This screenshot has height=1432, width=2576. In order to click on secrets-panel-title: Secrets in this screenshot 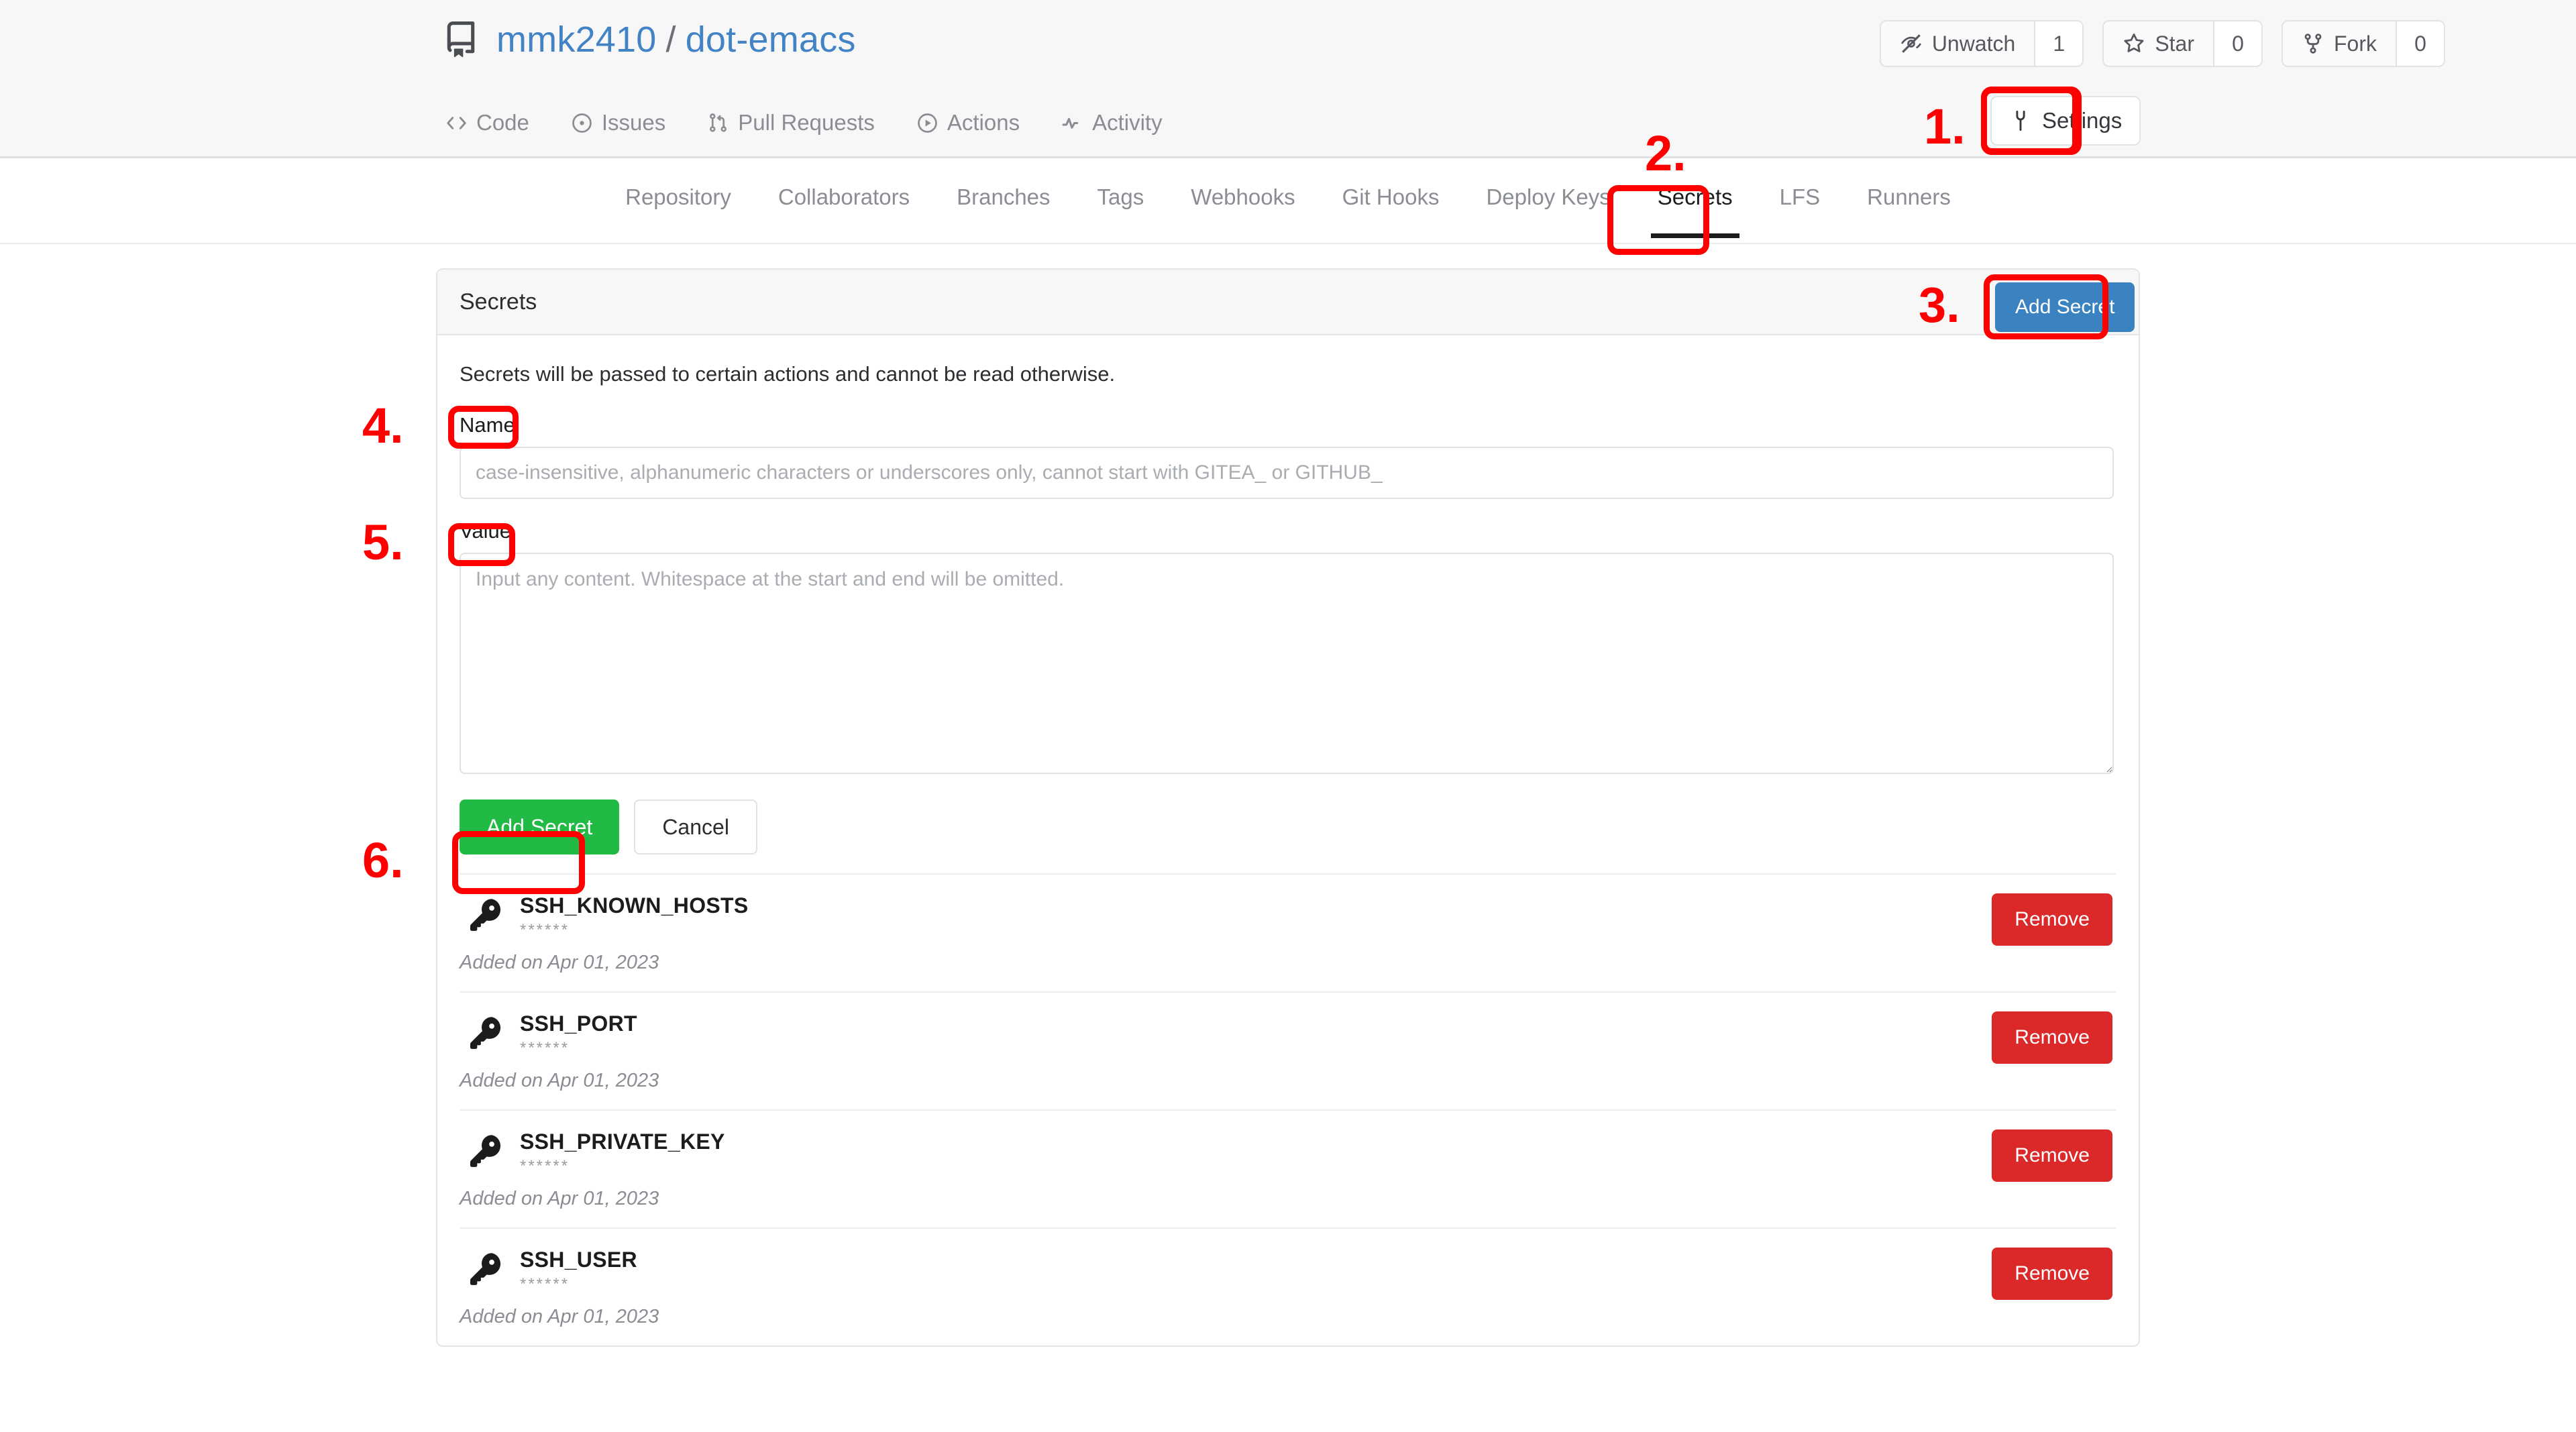, I will do `click(498, 301)`.